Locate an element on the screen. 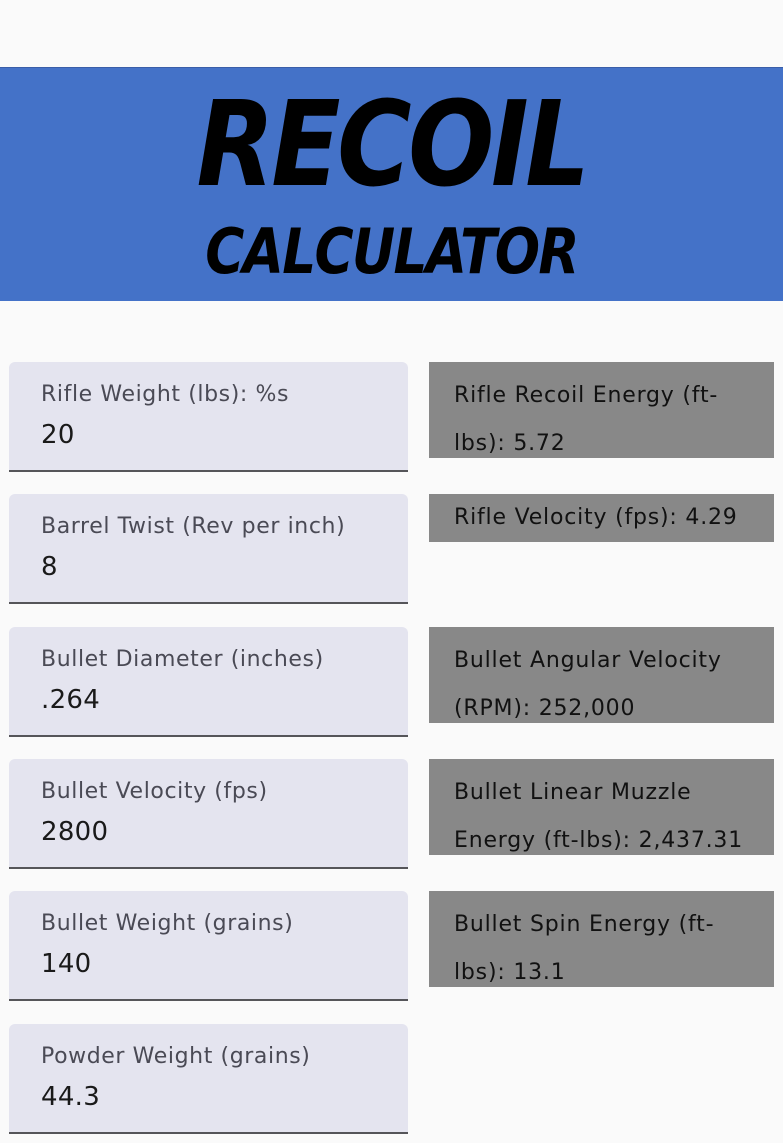 This screenshot has height=1143, width=783. bullet-weight-input is located at coordinates (211, 964).